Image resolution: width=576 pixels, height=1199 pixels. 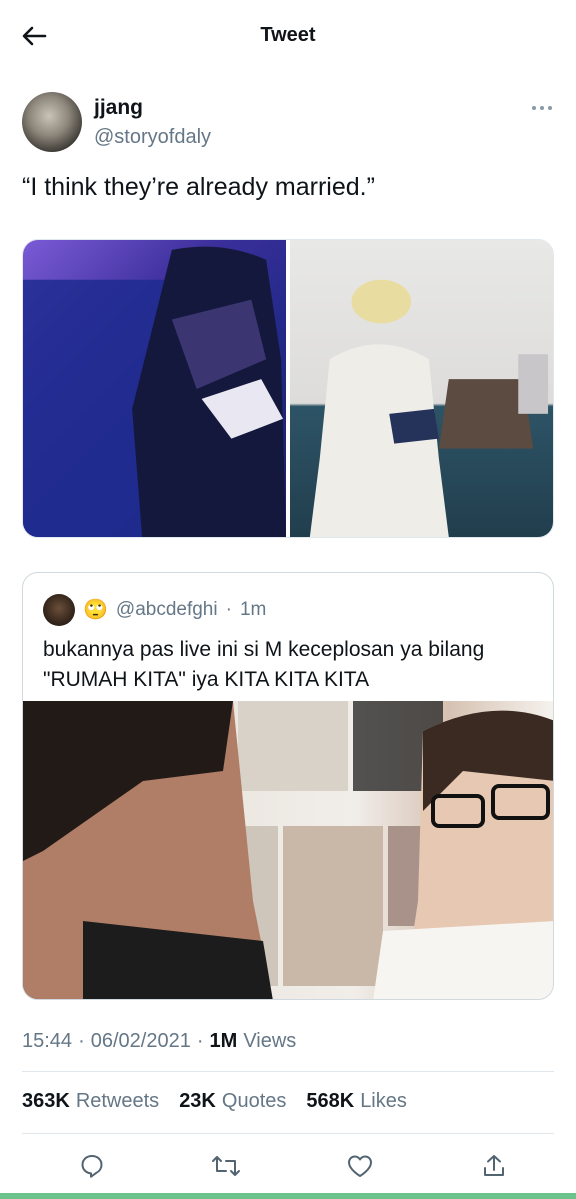 What do you see at coordinates (47, 1041) in the screenshot?
I see `tweet-time: 15:44` at bounding box center [47, 1041].